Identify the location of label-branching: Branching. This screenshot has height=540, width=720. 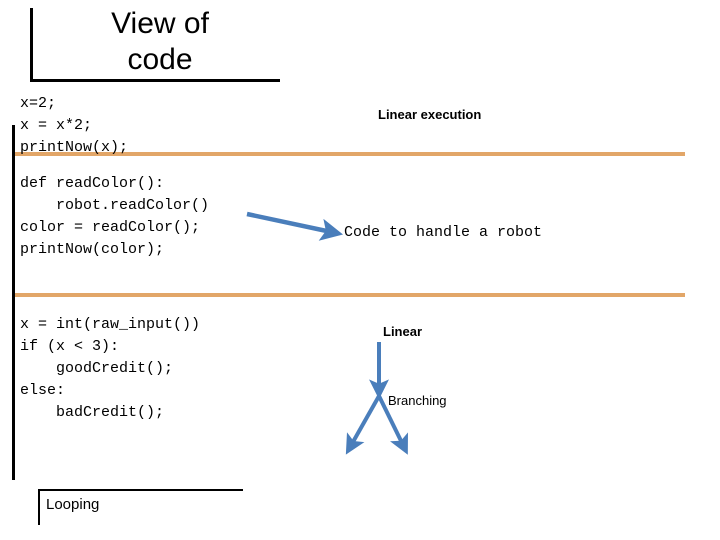
(417, 400).